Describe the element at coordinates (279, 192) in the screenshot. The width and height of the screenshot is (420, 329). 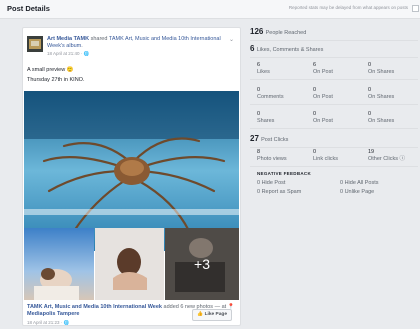
I see `report-spam-stat: 0 Report as Spam` at that location.